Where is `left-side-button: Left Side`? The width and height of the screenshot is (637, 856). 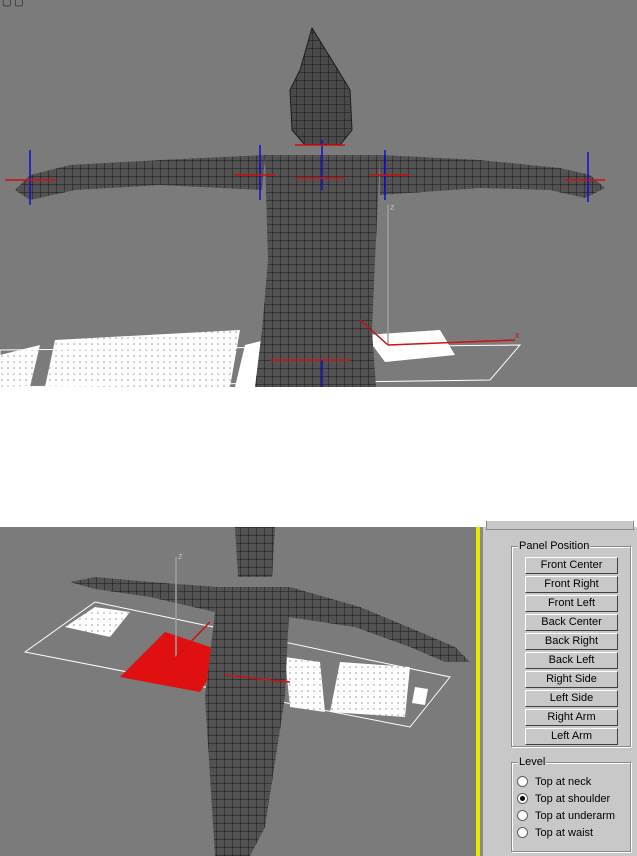 left-side-button: Left Side is located at coordinates (571, 698).